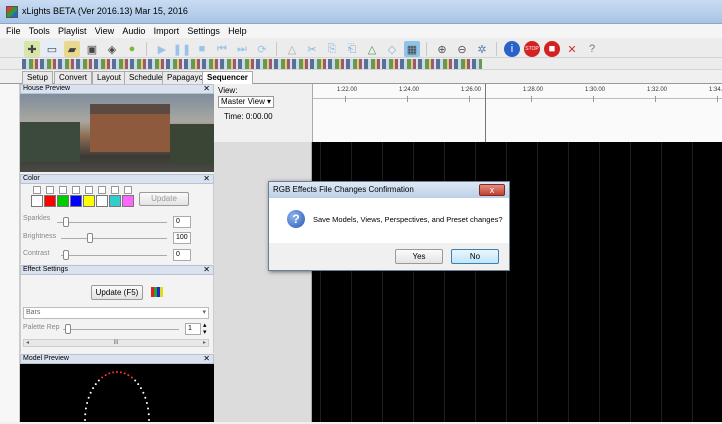 This screenshot has width=722, height=424. What do you see at coordinates (332, 49) in the screenshot?
I see `copy-icon: ⎘` at bounding box center [332, 49].